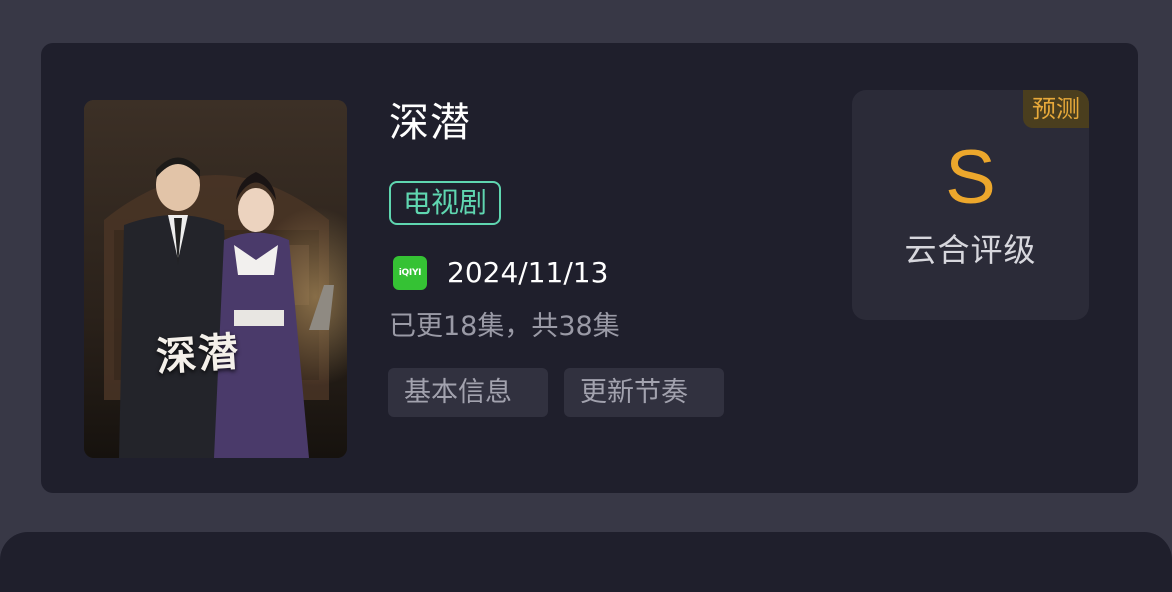 Image resolution: width=1172 pixels, height=592 pixels. What do you see at coordinates (198, 354) in the screenshot?
I see `poster-title: 深潜` at bounding box center [198, 354].